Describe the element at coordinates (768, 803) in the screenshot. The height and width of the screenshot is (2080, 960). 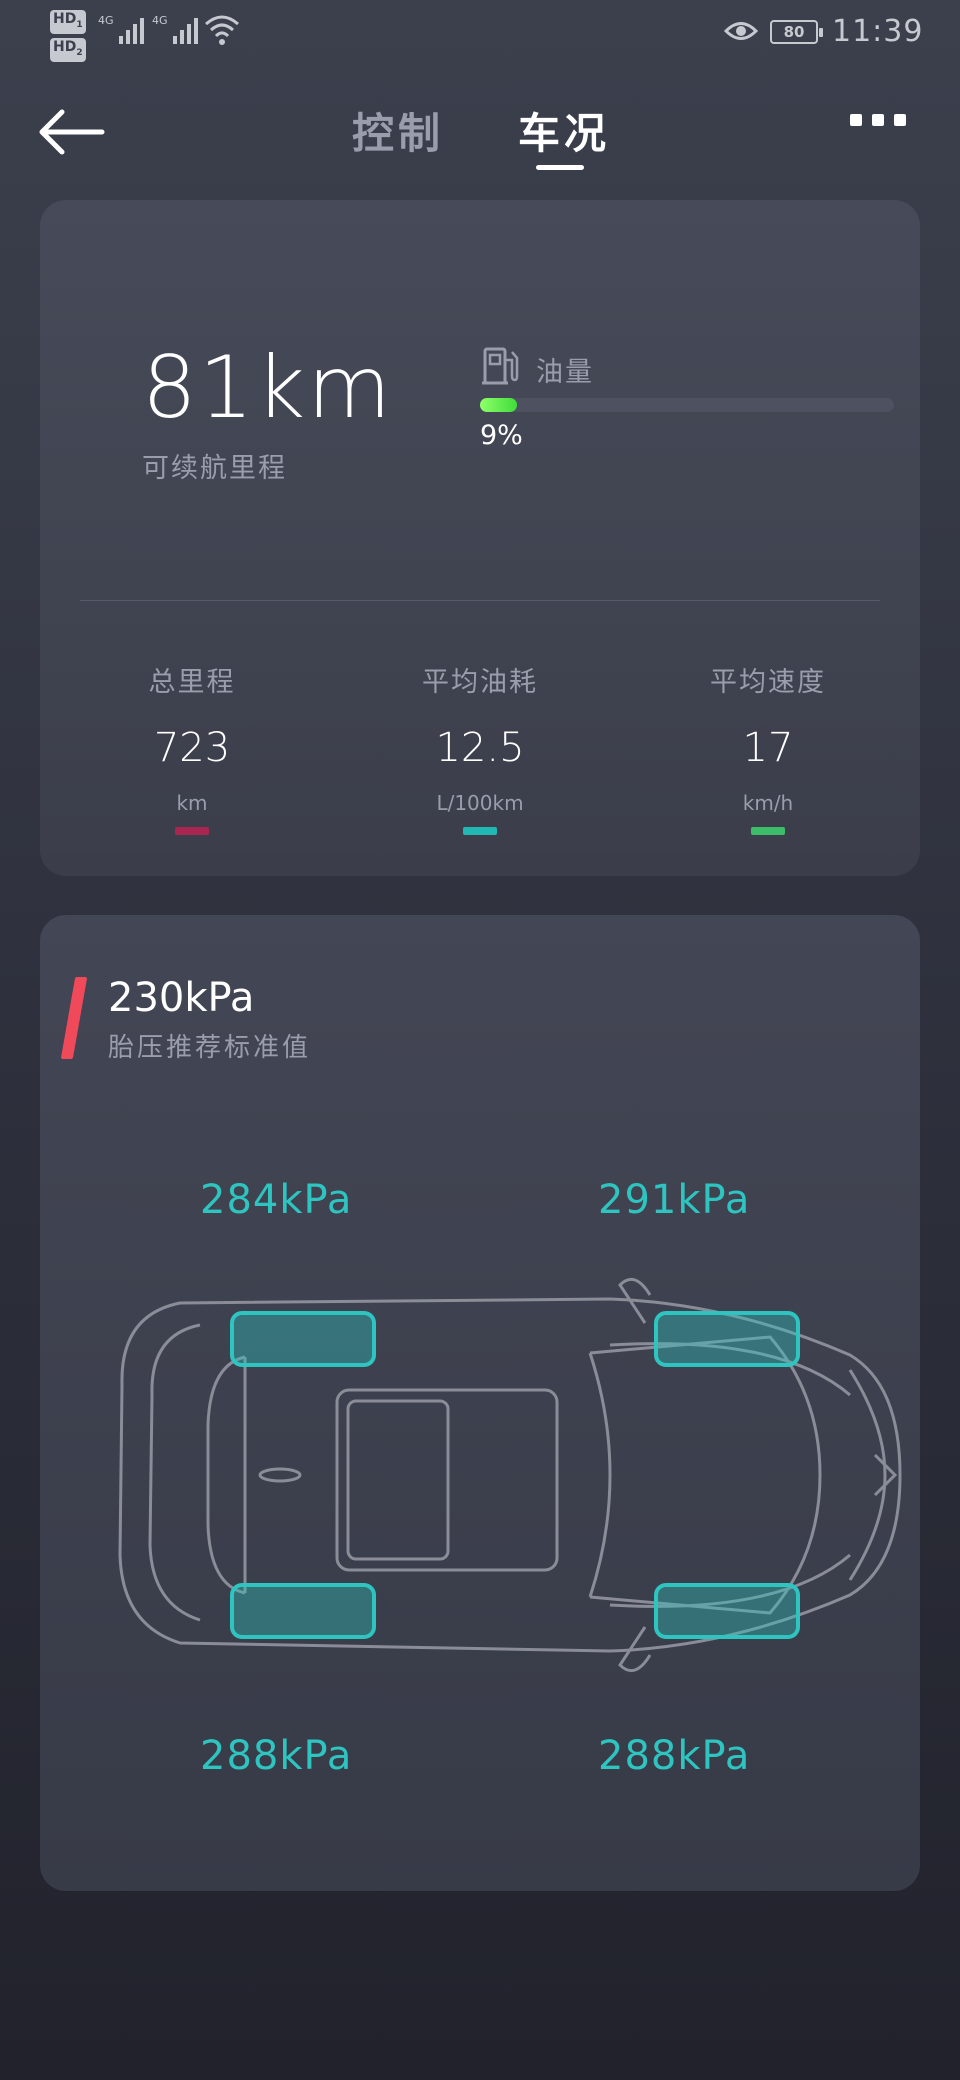
I see `stat-unit: km/h` at that location.